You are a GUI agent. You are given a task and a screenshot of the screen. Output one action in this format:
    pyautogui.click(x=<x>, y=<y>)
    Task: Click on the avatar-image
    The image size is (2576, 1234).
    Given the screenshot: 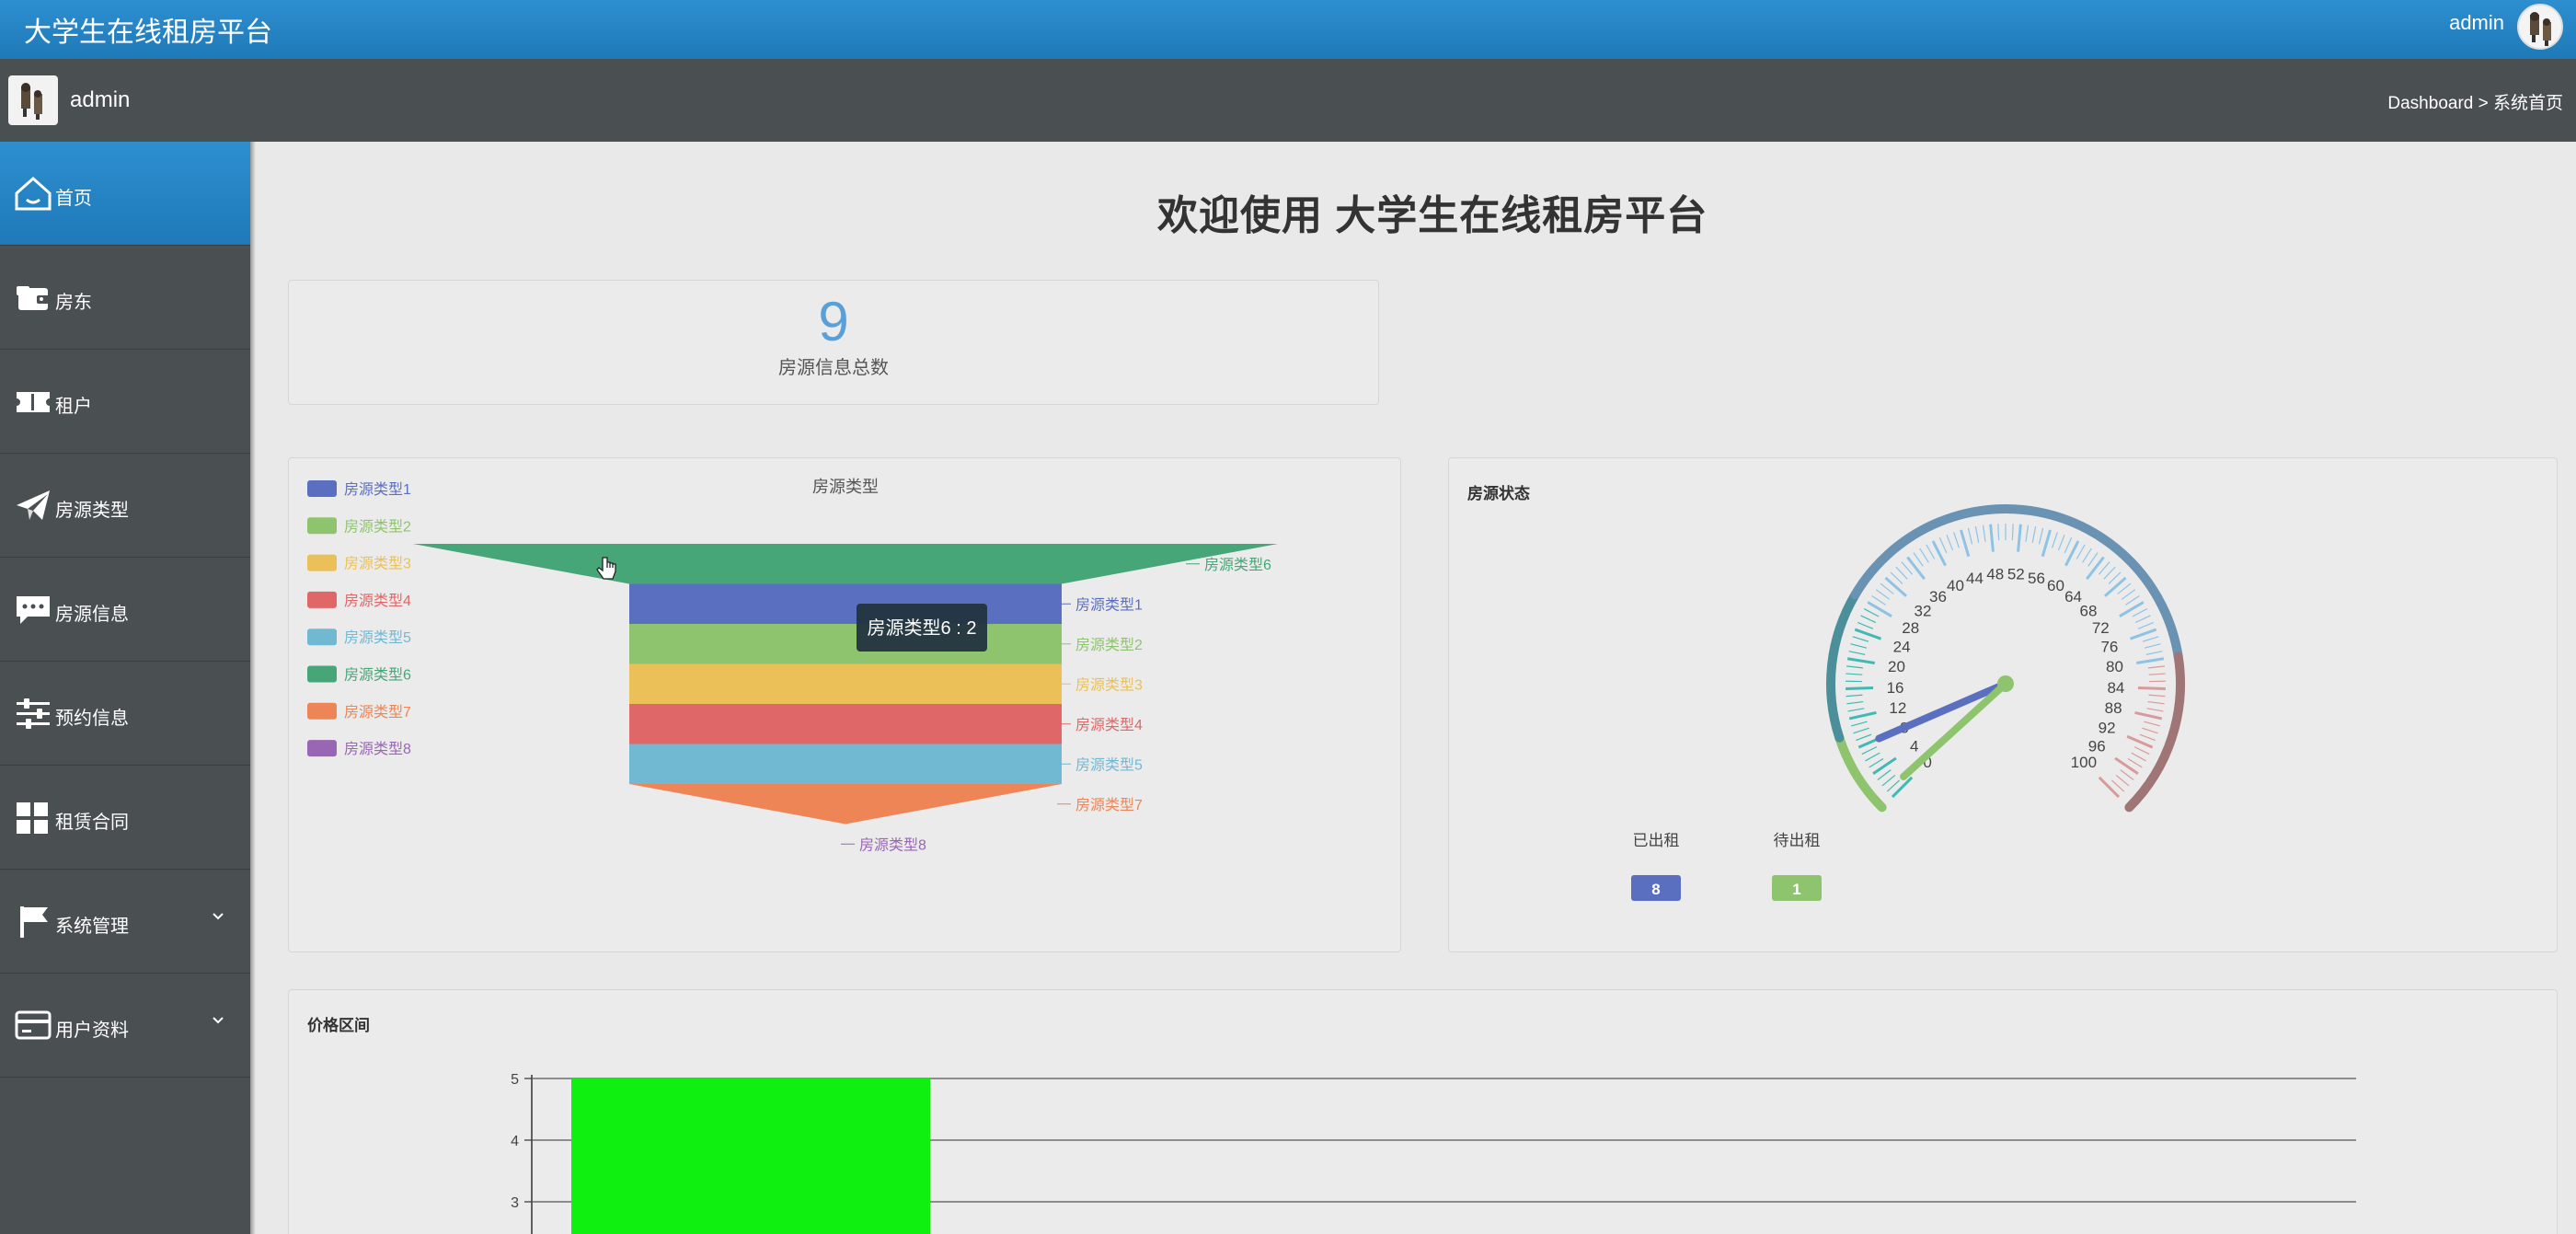 What is the action you would take?
    pyautogui.click(x=2540, y=29)
    